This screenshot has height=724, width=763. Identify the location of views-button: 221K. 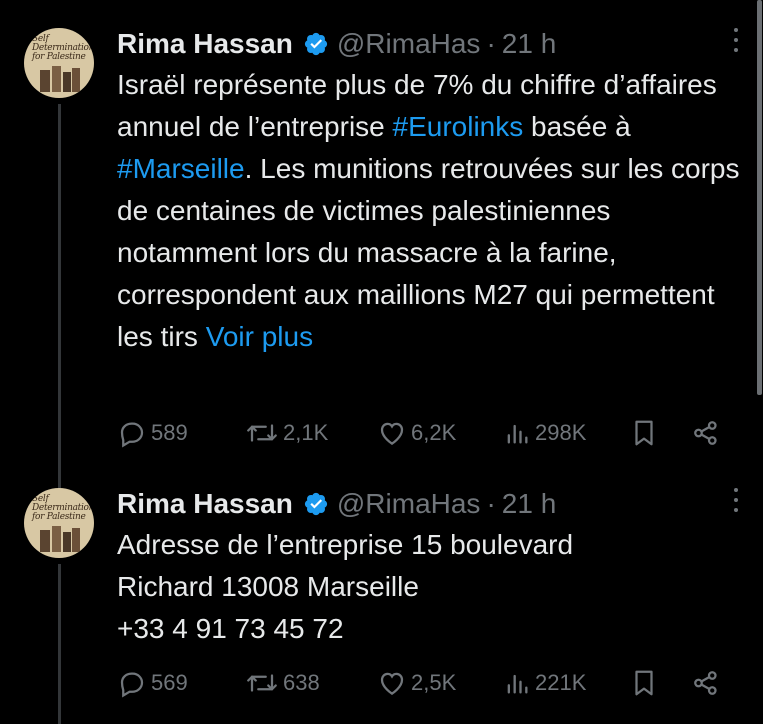
(544, 683).